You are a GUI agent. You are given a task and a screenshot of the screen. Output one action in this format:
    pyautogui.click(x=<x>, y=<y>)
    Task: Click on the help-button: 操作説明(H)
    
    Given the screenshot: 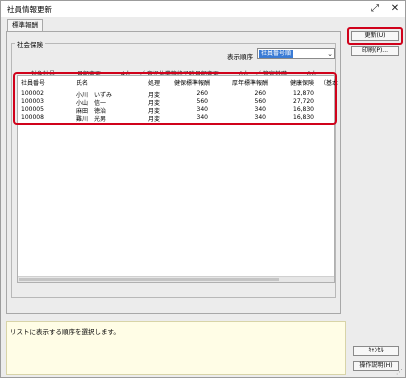 What is the action you would take?
    pyautogui.click(x=376, y=366)
    